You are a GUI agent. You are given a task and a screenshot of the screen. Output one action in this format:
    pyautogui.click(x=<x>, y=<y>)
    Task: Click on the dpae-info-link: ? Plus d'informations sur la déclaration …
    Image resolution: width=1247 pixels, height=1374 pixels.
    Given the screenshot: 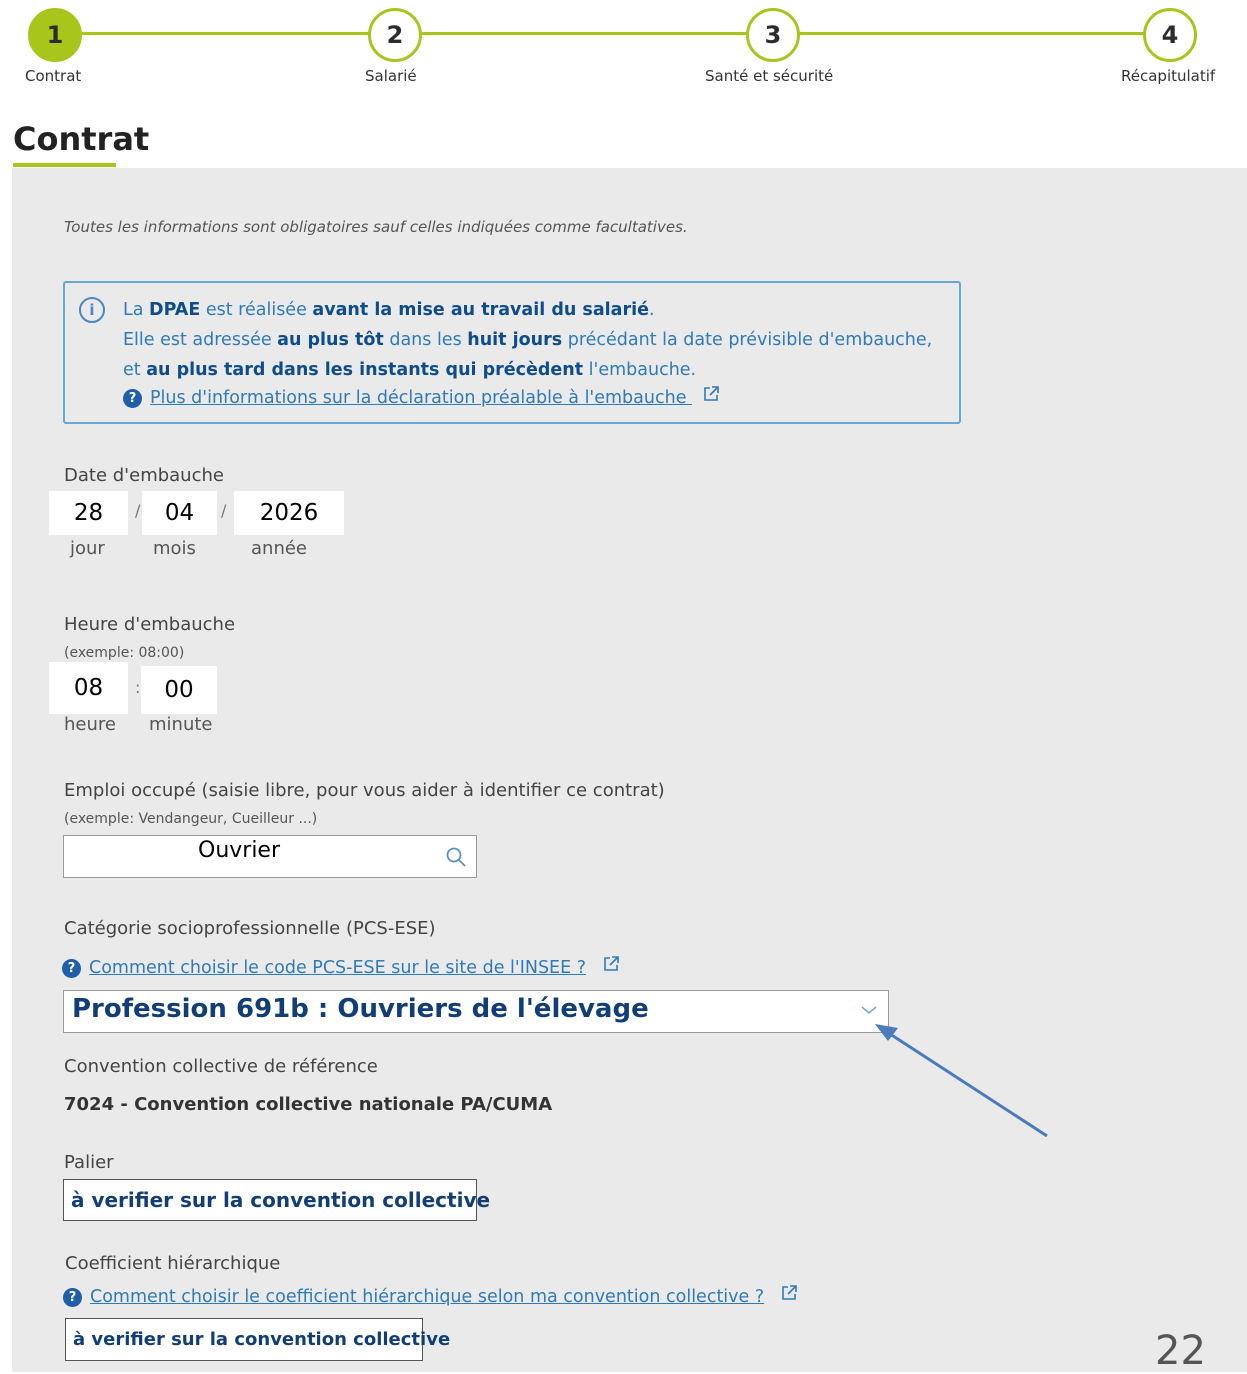 What is the action you would take?
    pyautogui.click(x=421, y=396)
    